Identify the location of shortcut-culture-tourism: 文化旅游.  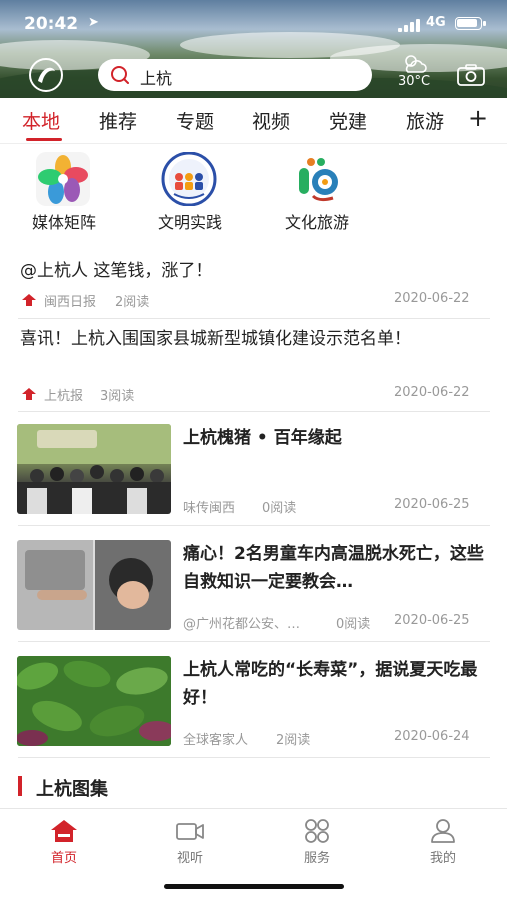
(317, 193).